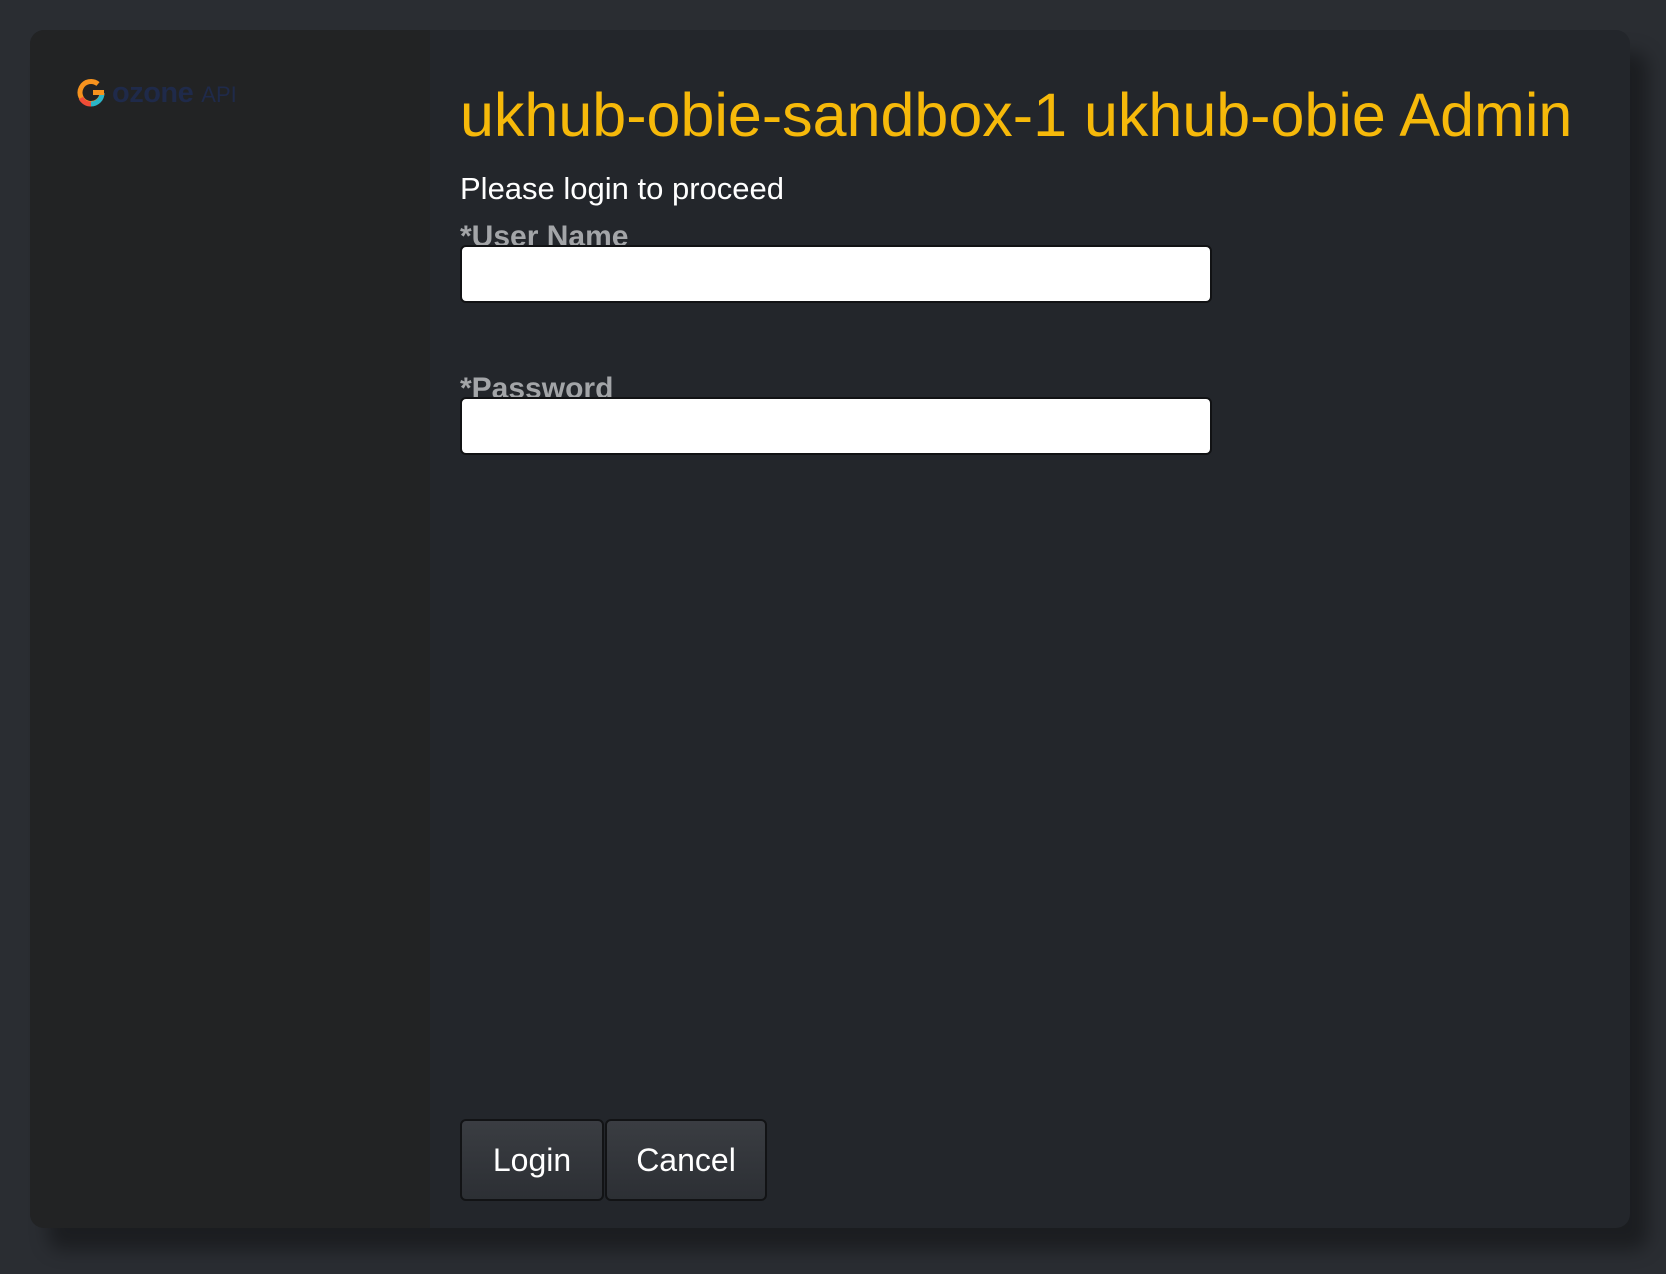 Image resolution: width=1666 pixels, height=1274 pixels. What do you see at coordinates (219, 94) in the screenshot?
I see `logo-api-suffix: API` at bounding box center [219, 94].